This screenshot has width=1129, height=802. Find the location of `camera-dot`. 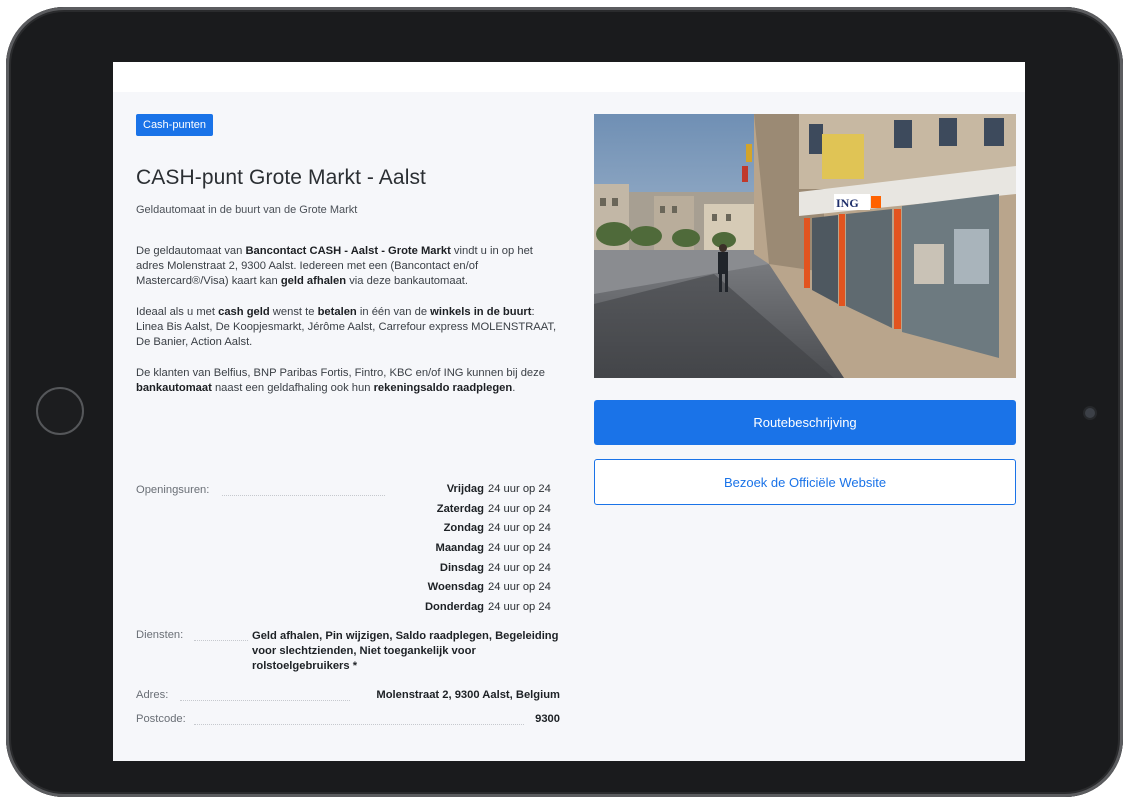

camera-dot is located at coordinates (1090, 413).